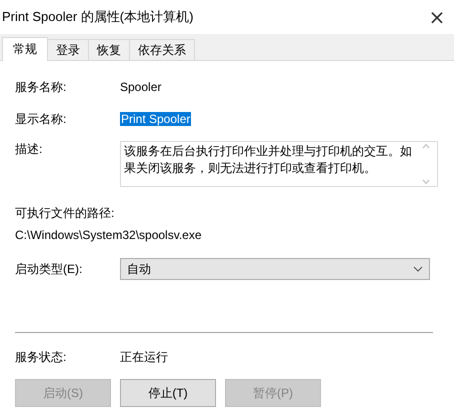  I want to click on description-box: 该服务在后台执行打印作业并处理与打印机的交互。如果关闭该服务，则无法进行打印或查看打印机。, so click(279, 164).